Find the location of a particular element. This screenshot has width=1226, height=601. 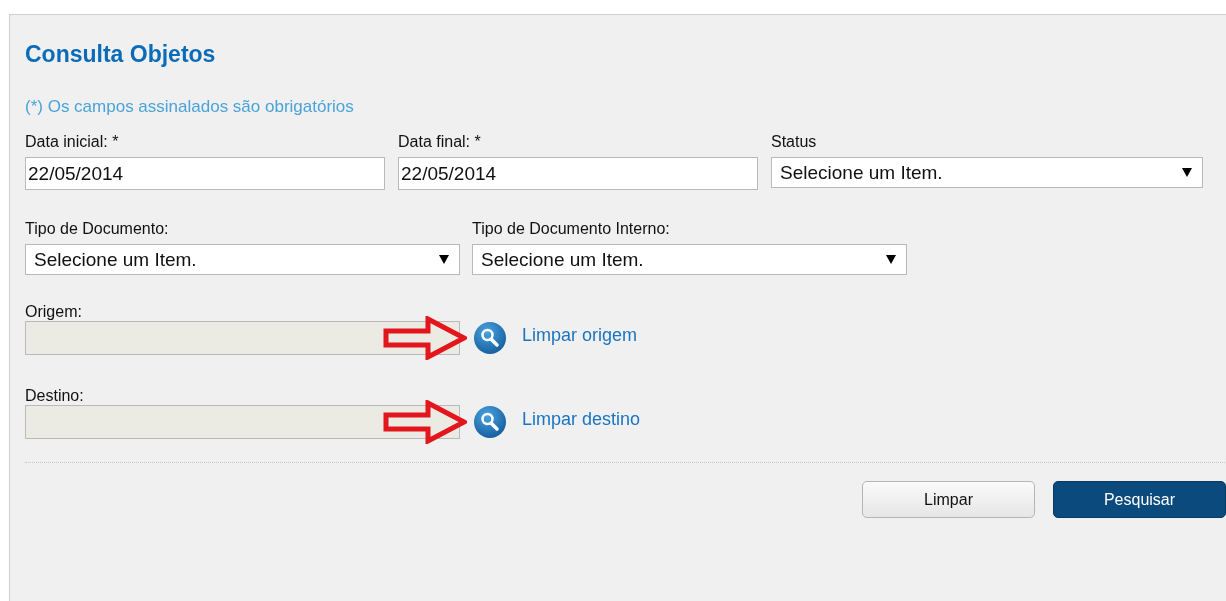

field-label: Origem: is located at coordinates (53, 311).